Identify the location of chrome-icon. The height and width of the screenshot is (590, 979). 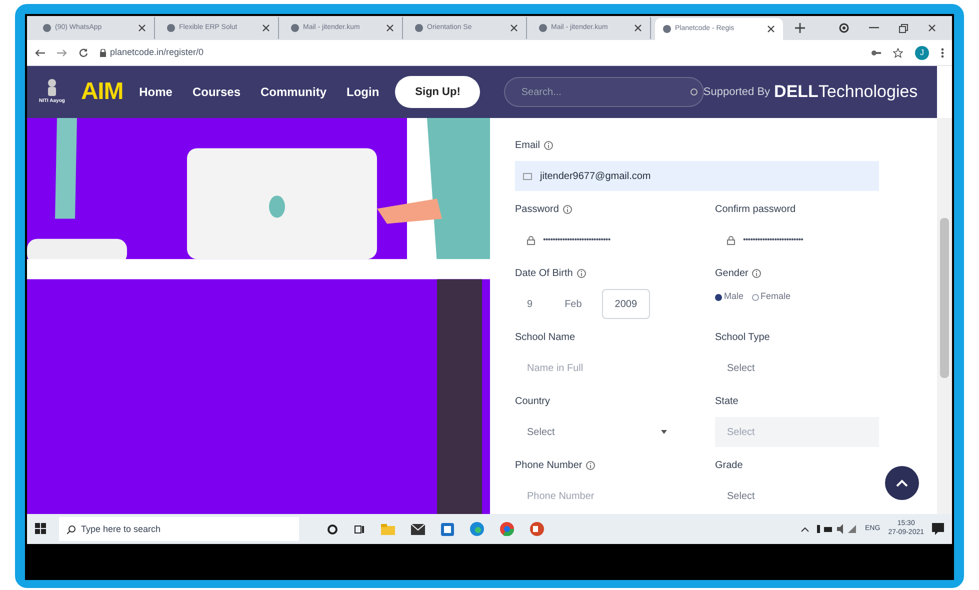
(507, 529).